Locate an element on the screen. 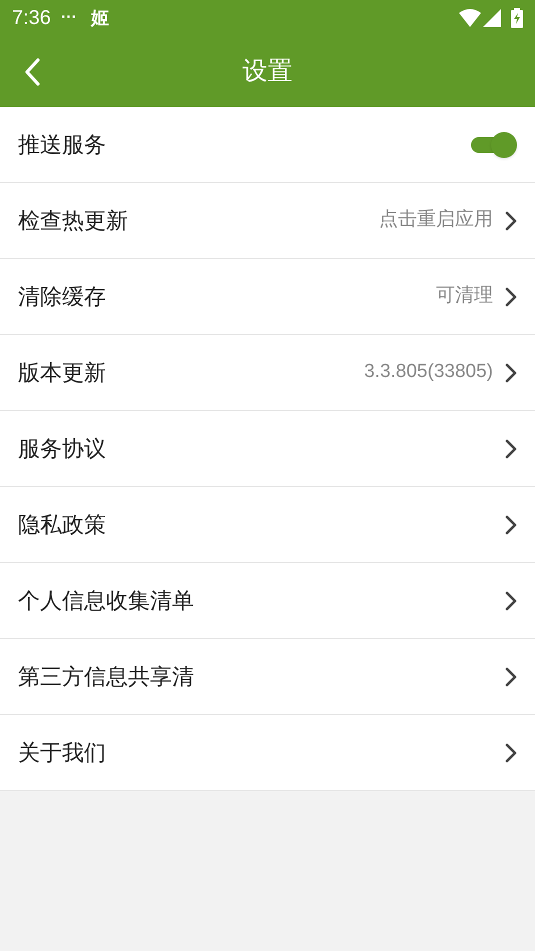  row-label: 隐私政策 is located at coordinates (62, 525).